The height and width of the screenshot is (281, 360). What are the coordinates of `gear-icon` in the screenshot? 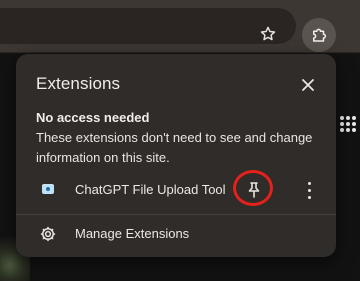 It's located at (48, 234).